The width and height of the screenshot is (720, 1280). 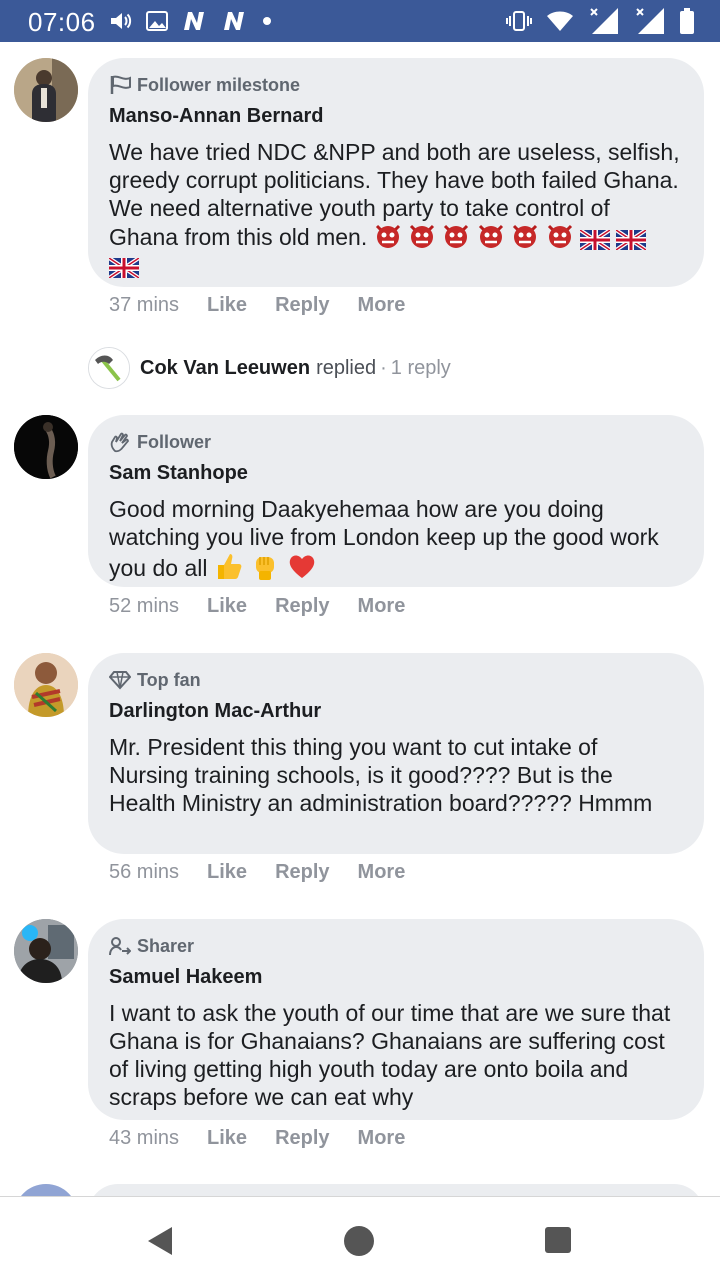 What do you see at coordinates (395, 977) in the screenshot?
I see `author-name: Samuel Hakeem` at bounding box center [395, 977].